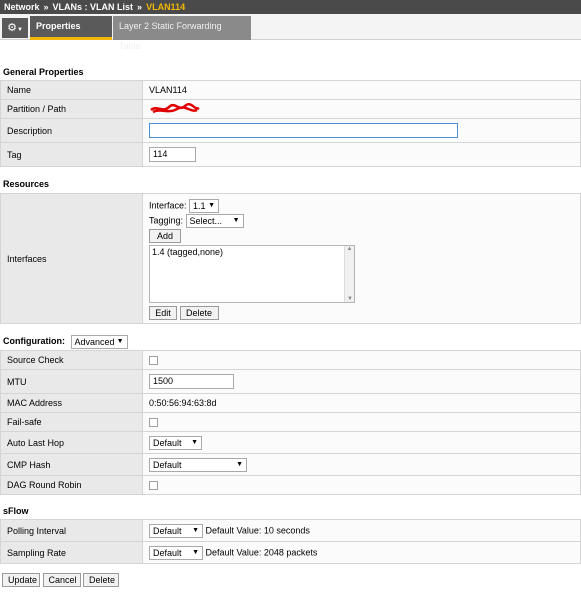 Image resolution: width=581 pixels, height=600 pixels. What do you see at coordinates (252, 274) in the screenshot?
I see `interfaces-list: 1.4 (tagged,none) ▲ ▼` at bounding box center [252, 274].